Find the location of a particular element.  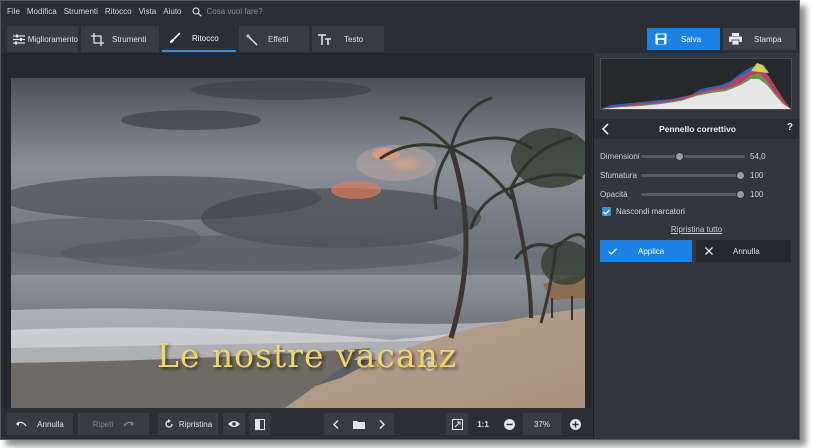

redo-button: Ripeti is located at coordinates (113, 424).